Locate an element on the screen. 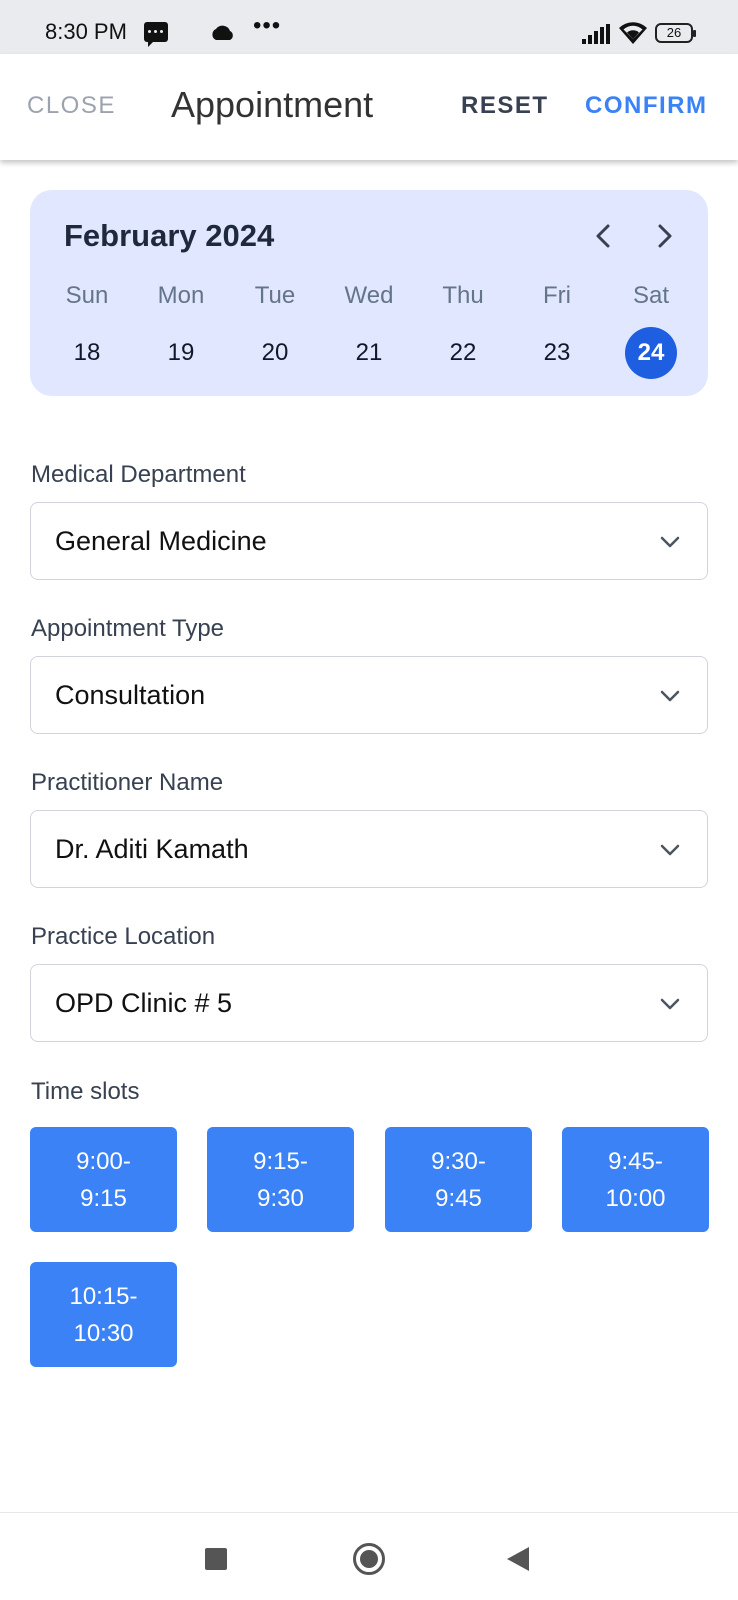 This screenshot has width=738, height=1600. weekday-label: Fri is located at coordinates (557, 295).